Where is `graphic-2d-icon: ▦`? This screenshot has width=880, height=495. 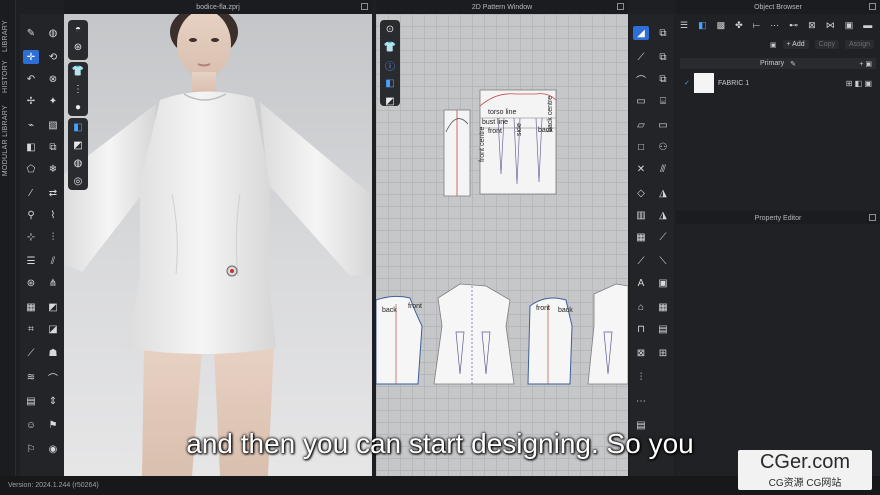 graphic-2d-icon: ▦ is located at coordinates (663, 307).